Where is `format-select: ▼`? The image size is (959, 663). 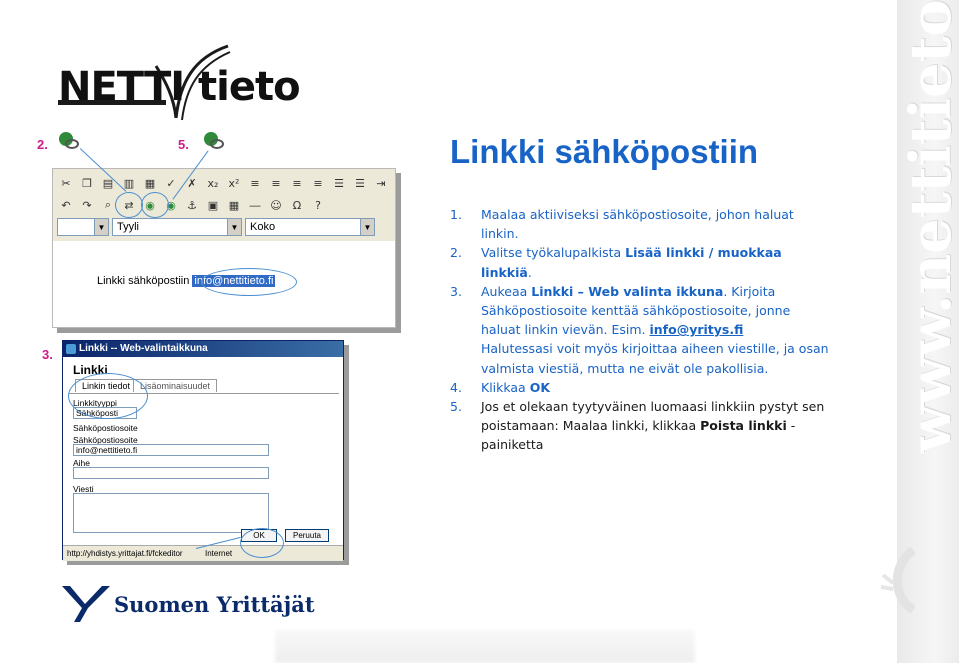 format-select: ▼ is located at coordinates (83, 227).